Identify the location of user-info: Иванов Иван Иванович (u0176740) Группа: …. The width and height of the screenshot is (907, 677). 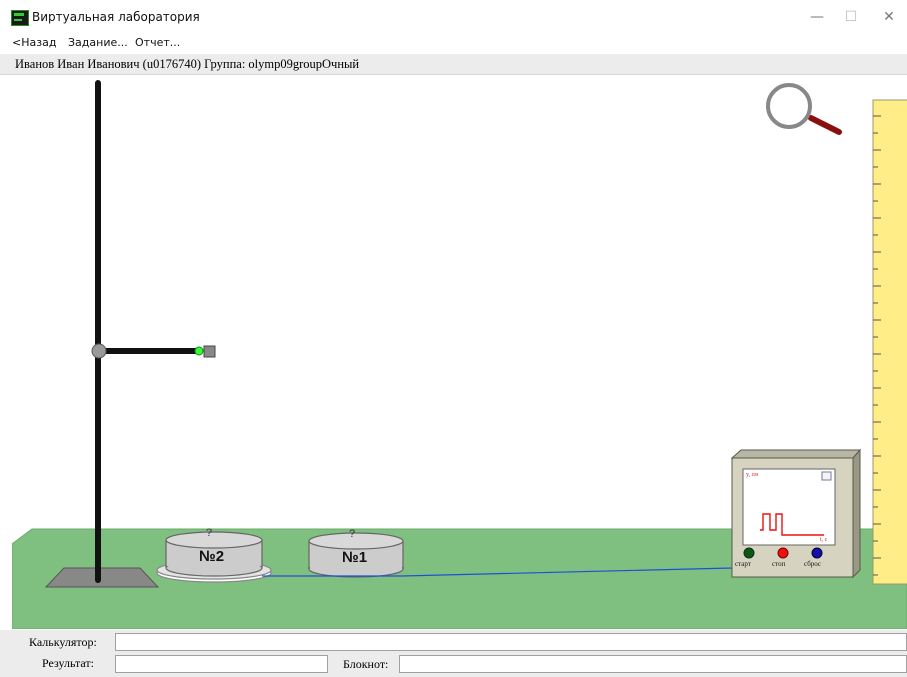
(187, 64).